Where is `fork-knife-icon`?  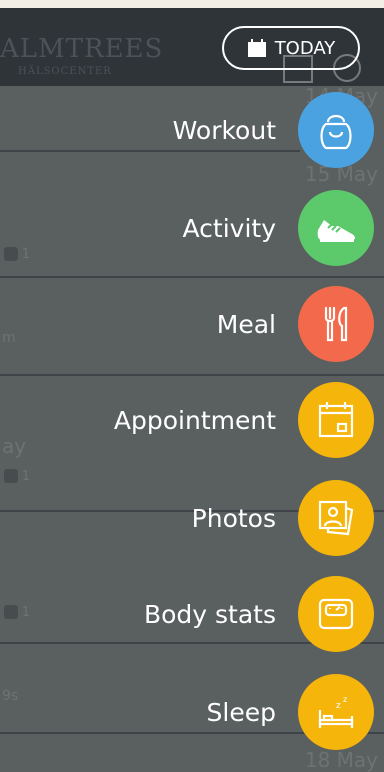
fork-knife-icon is located at coordinates (336, 324).